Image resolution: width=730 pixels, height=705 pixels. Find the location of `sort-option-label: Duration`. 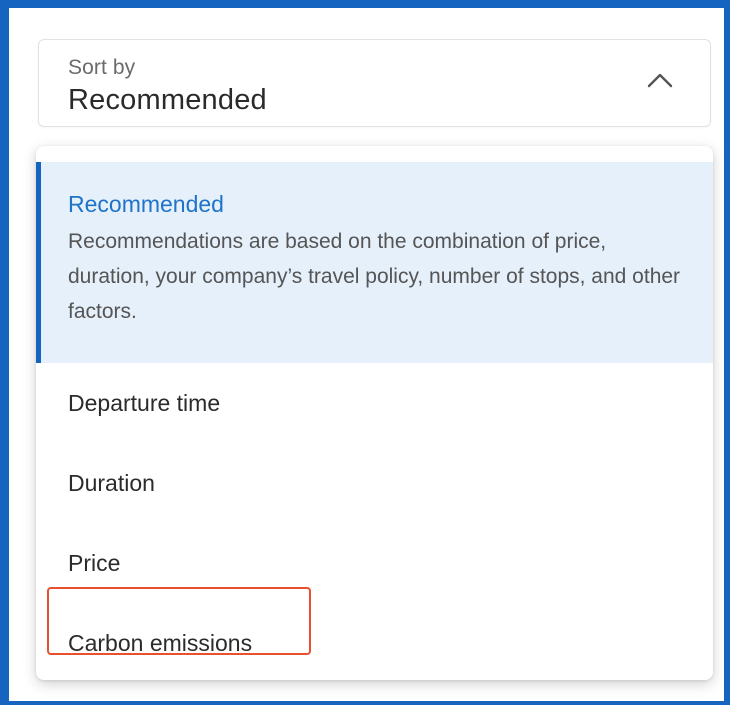

sort-option-label: Duration is located at coordinates (111, 482).